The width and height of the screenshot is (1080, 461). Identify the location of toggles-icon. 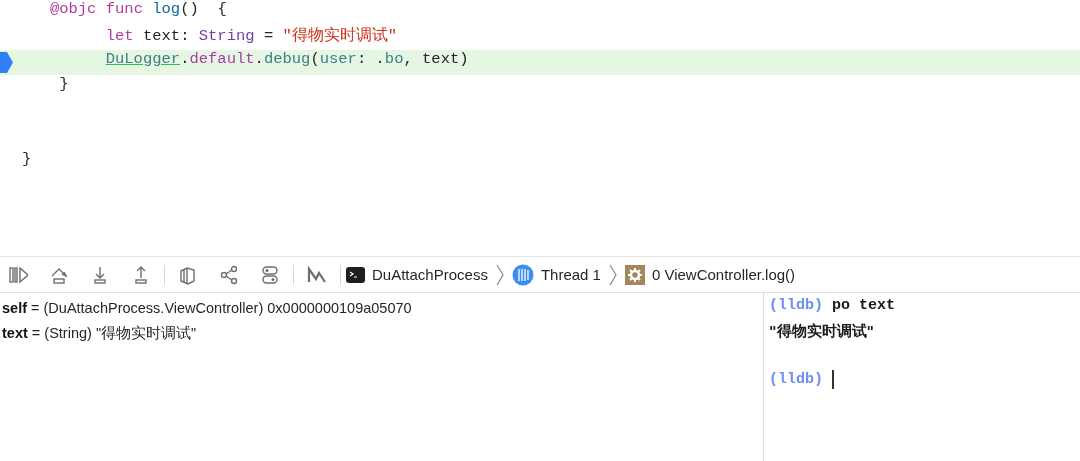
(270, 274).